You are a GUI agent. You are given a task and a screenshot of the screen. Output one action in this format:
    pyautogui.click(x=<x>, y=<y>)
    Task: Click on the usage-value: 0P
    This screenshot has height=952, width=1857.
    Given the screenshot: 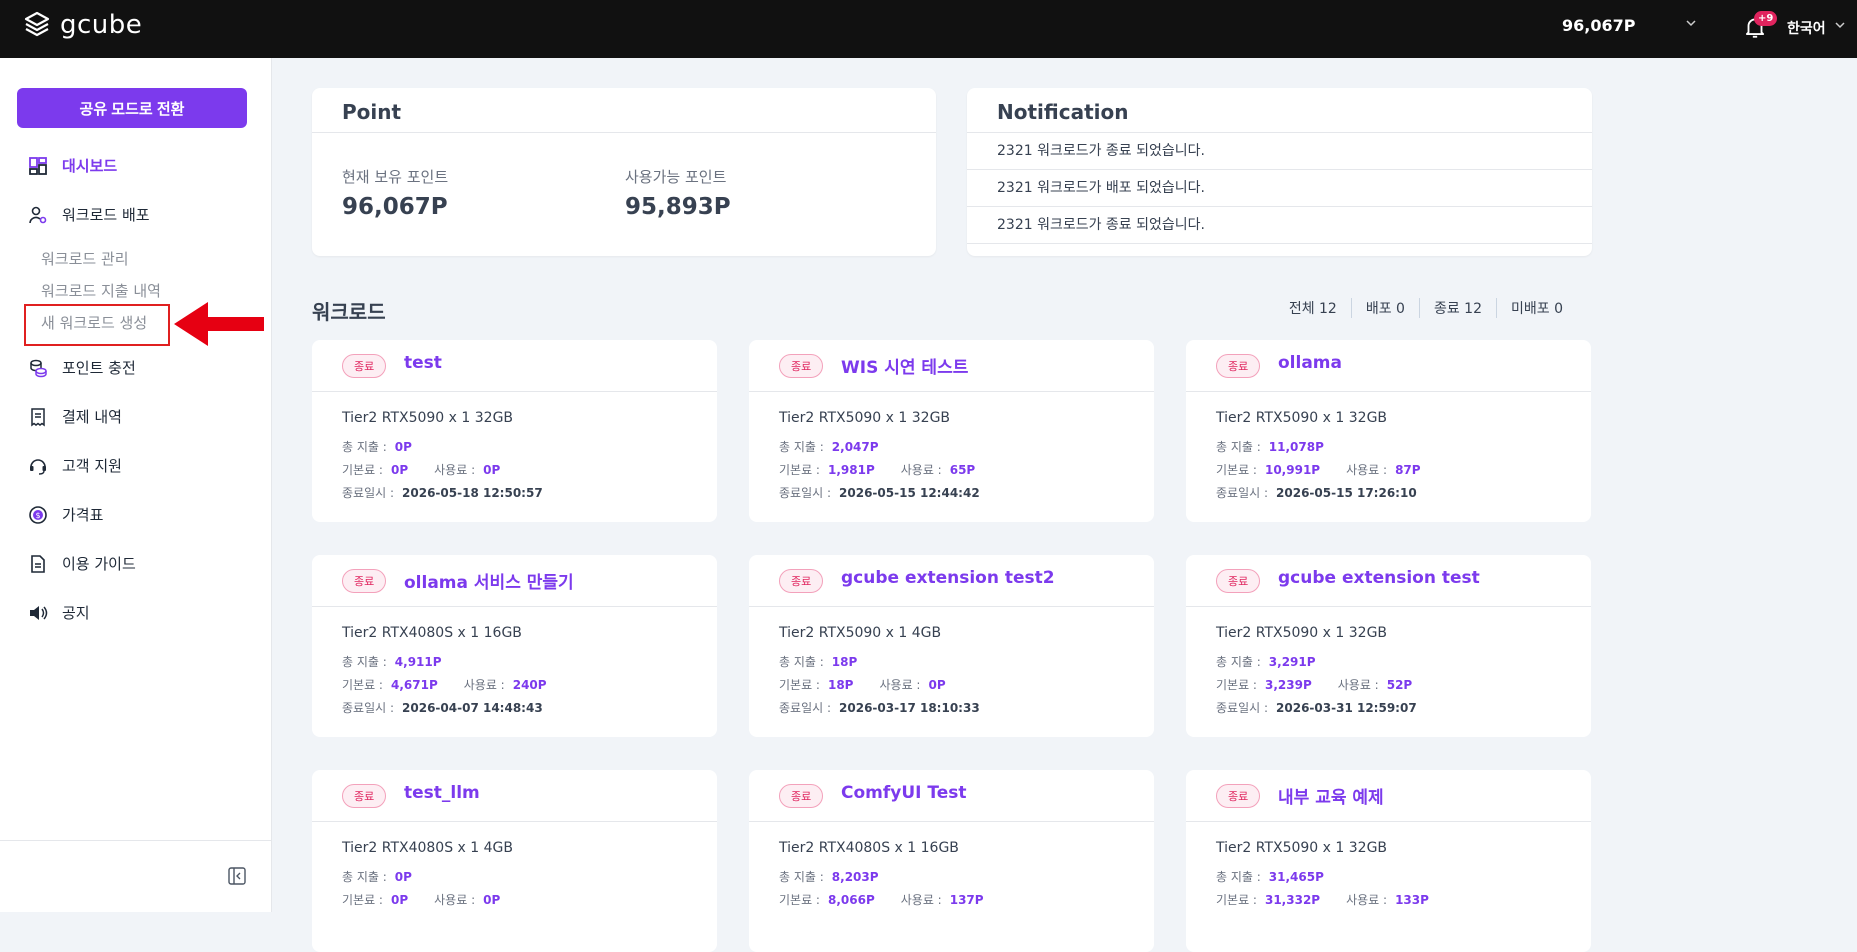 What is the action you would take?
    pyautogui.click(x=492, y=900)
    